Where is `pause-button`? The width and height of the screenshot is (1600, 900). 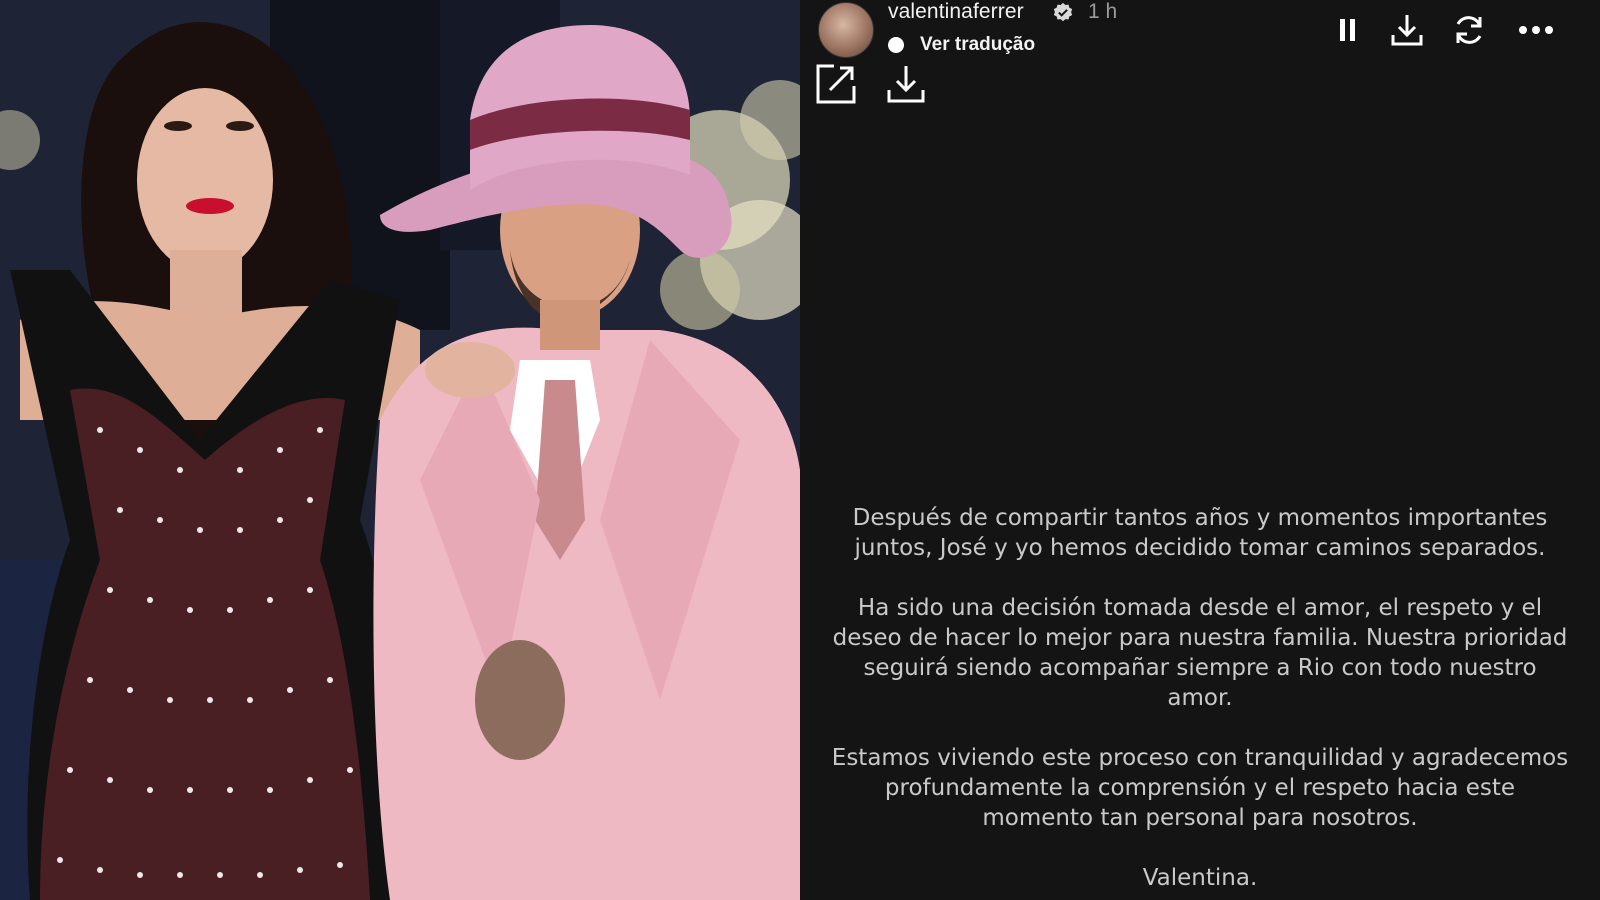
pause-button is located at coordinates (1348, 30).